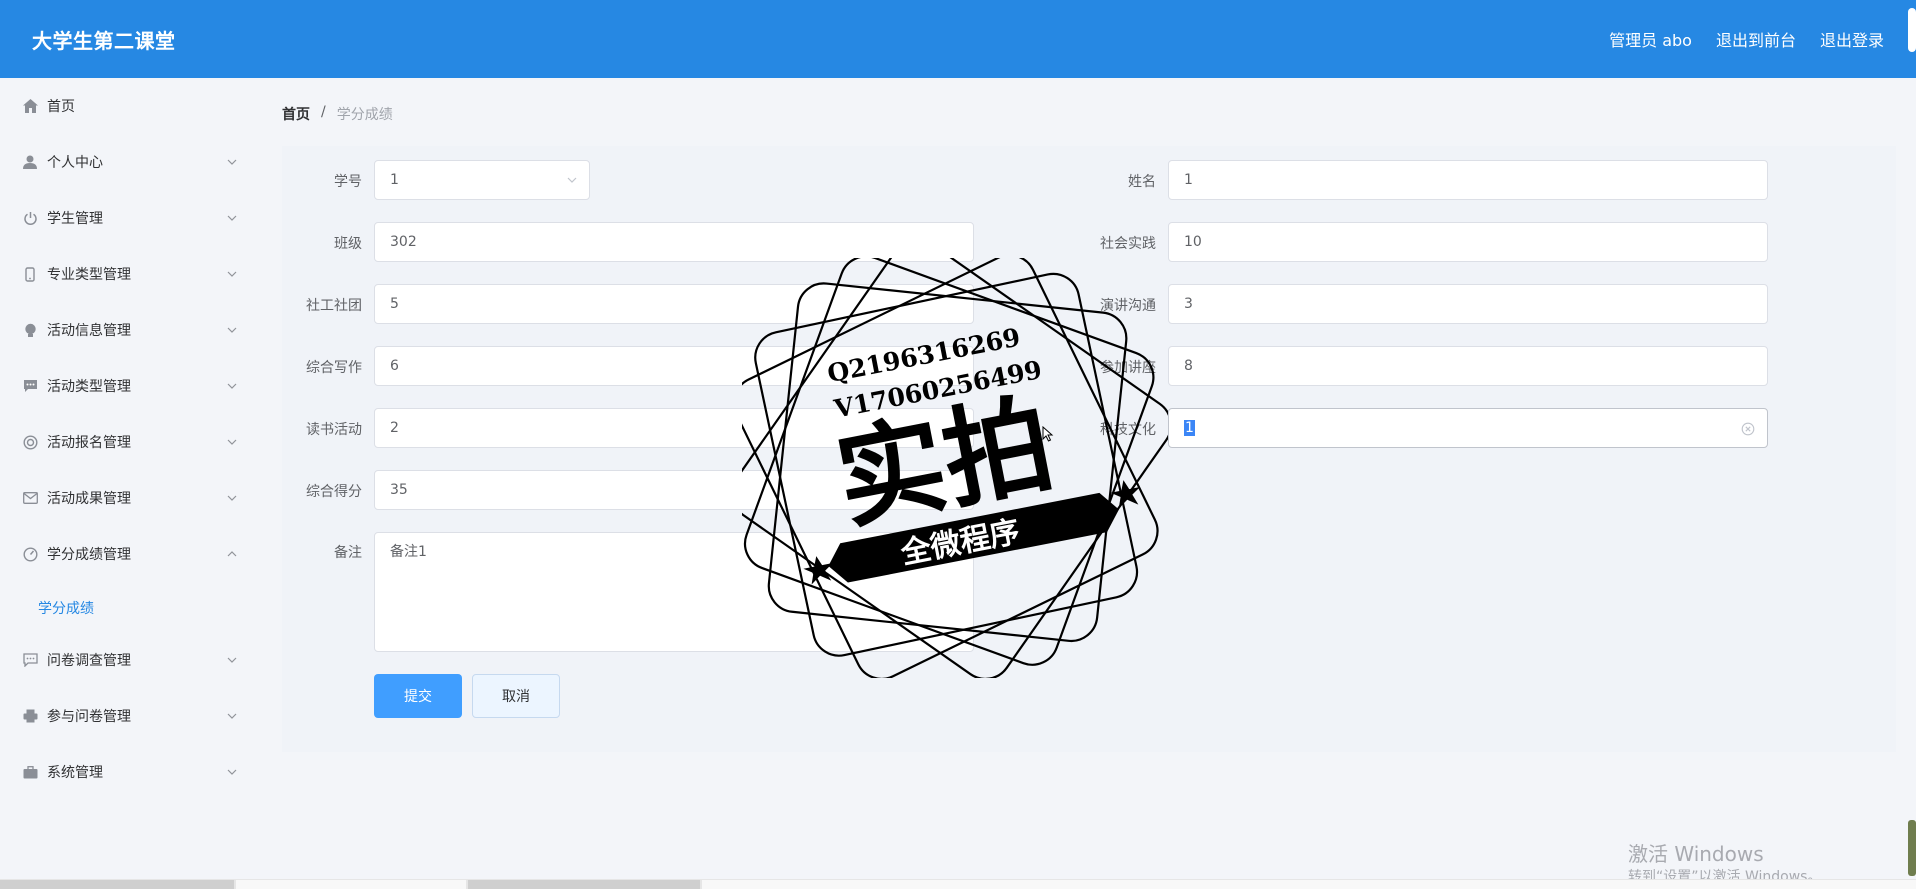 Image resolution: width=1916 pixels, height=889 pixels. What do you see at coordinates (30, 442) in the screenshot?
I see `lifebuoy-icon` at bounding box center [30, 442].